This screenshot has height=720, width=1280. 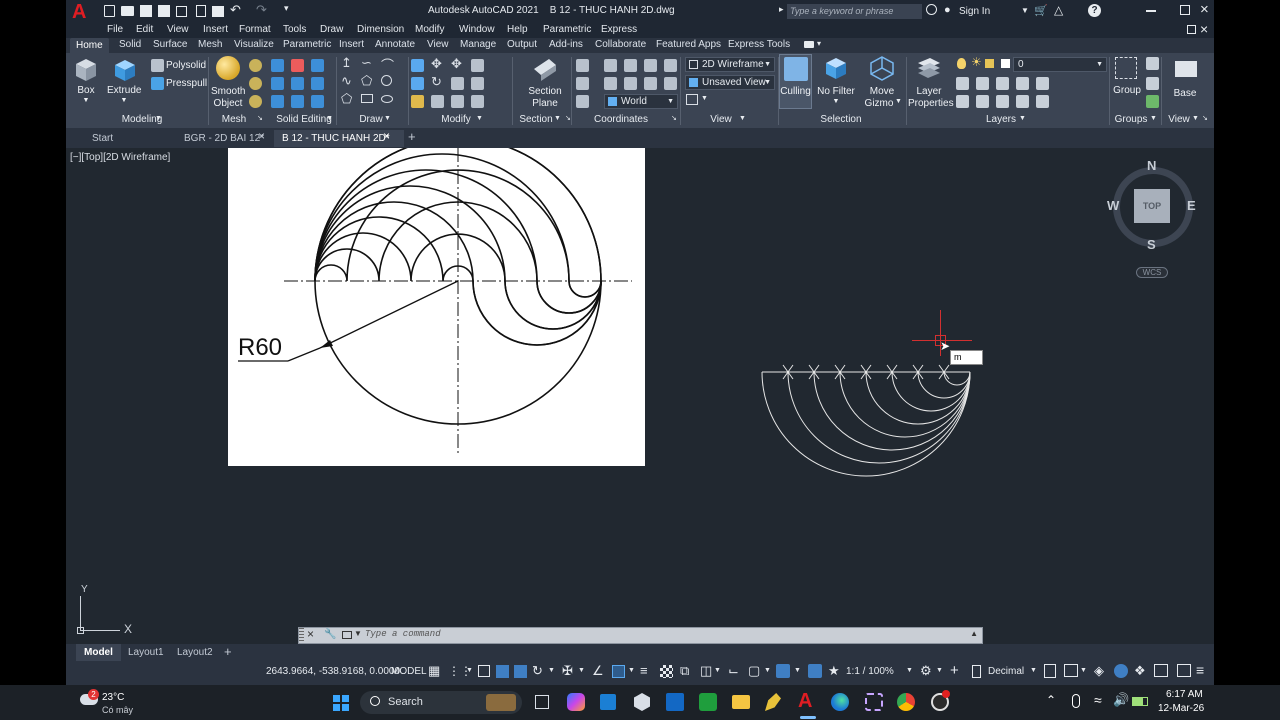 I want to click on panel-layers-label: Layers, so click(x=1001, y=119).